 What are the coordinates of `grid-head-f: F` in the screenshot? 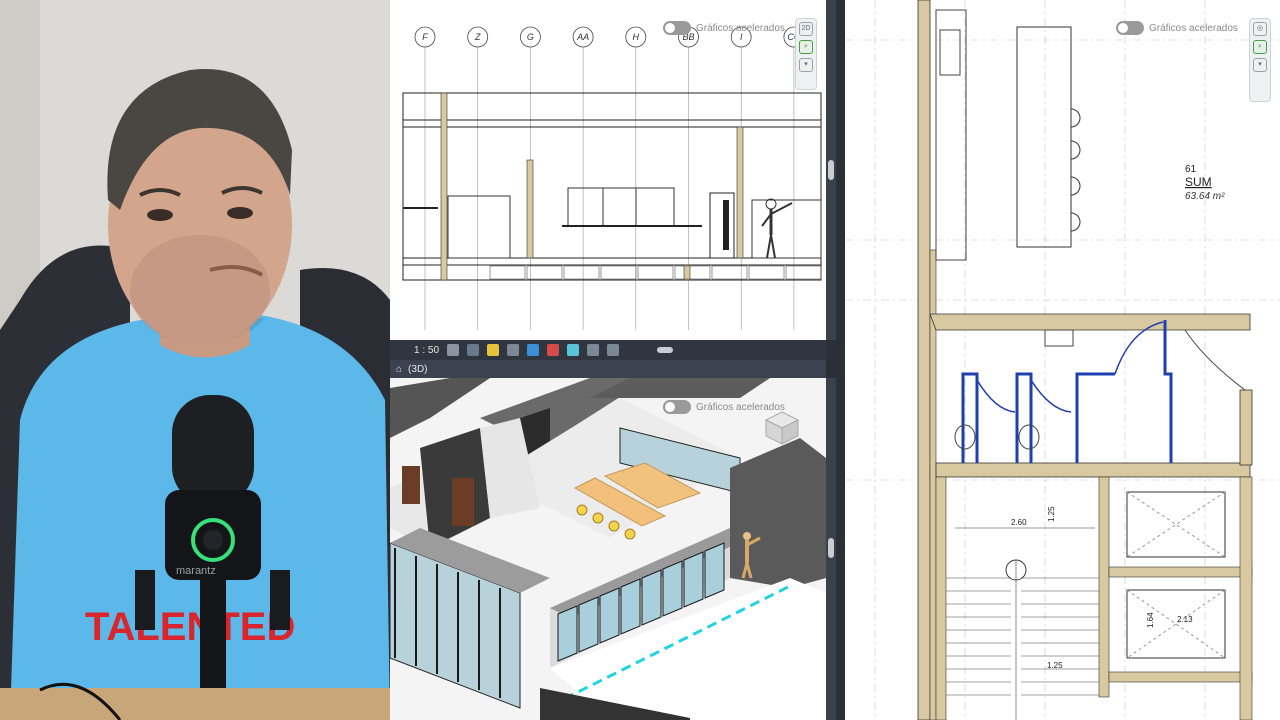 It's located at (425, 178).